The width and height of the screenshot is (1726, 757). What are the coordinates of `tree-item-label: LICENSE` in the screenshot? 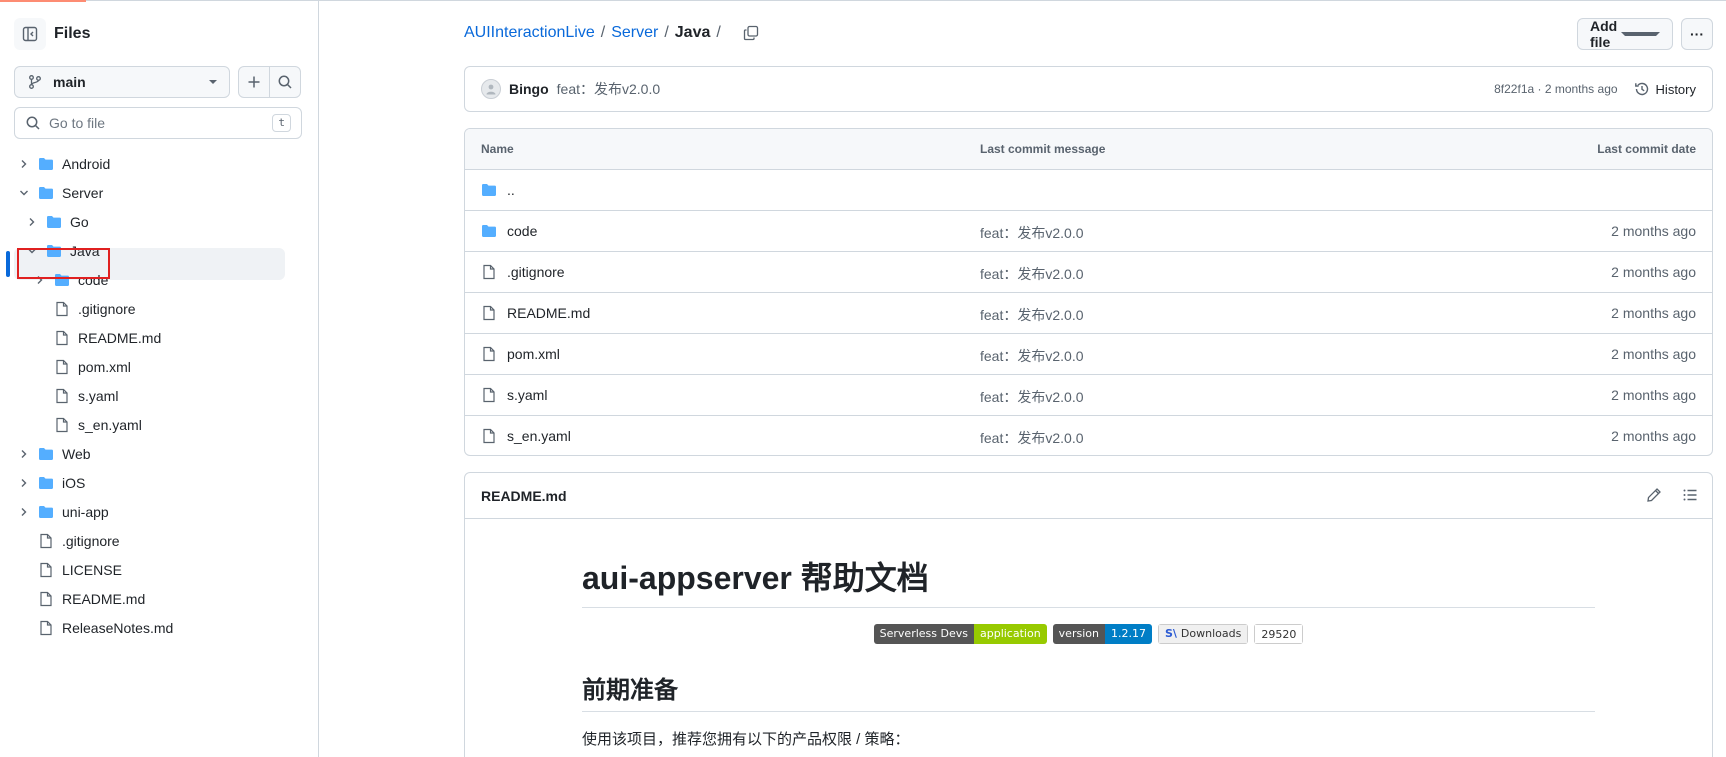 It's located at (92, 570).